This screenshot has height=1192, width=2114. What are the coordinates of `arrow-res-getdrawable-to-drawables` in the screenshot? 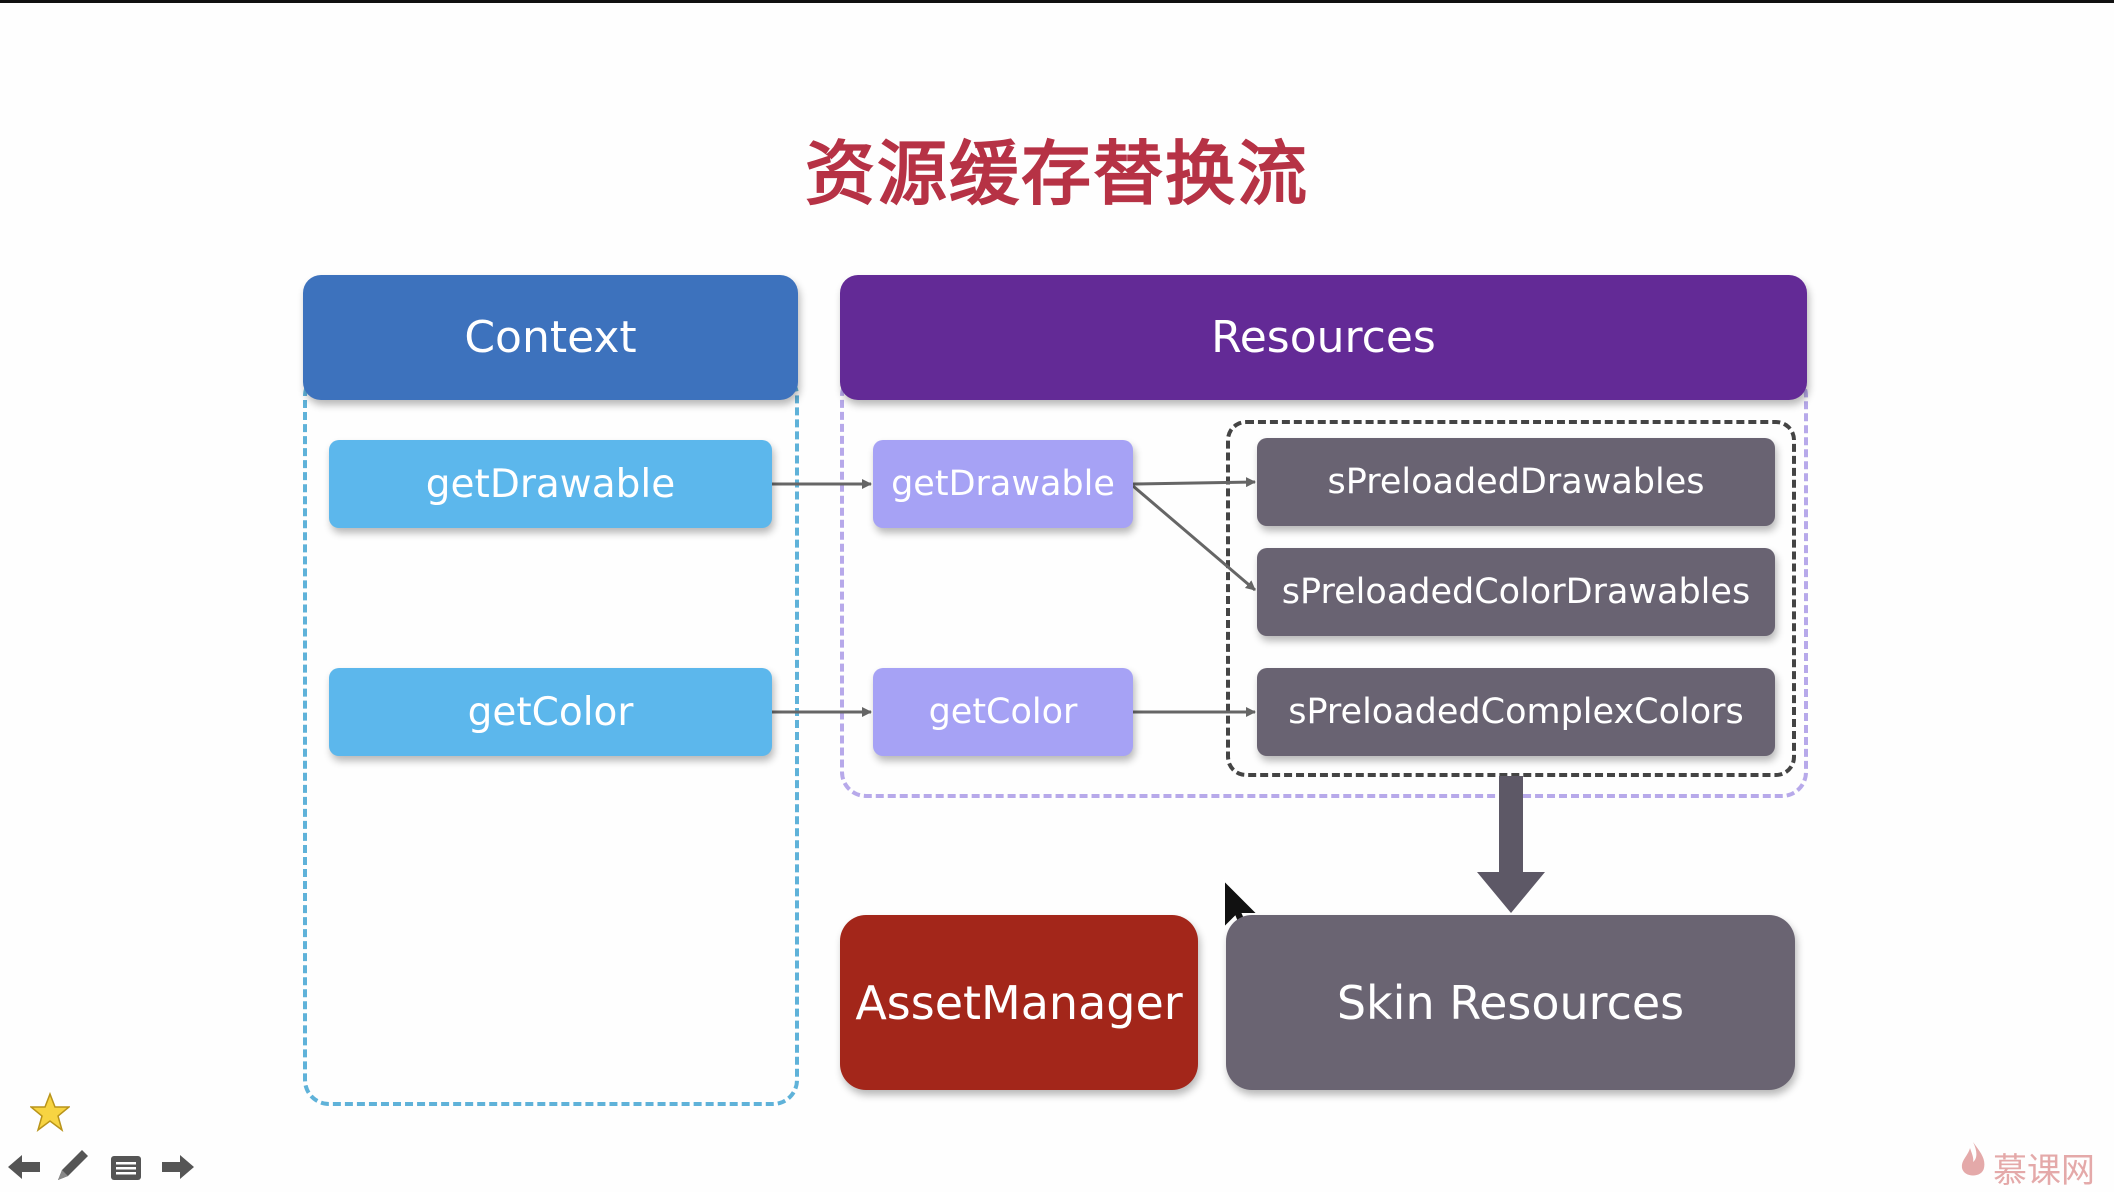 It's located at (1194, 482).